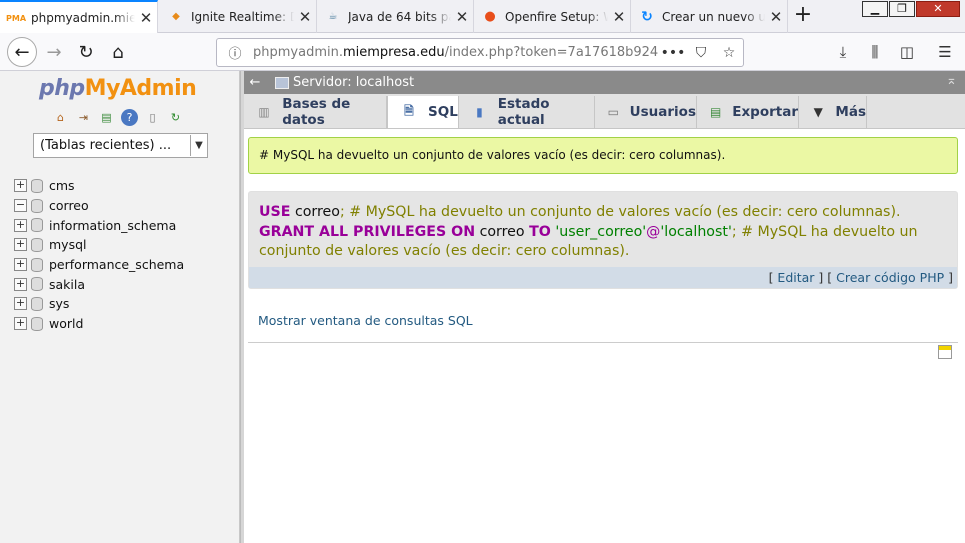 This screenshot has width=965, height=543. What do you see at coordinates (399, 16) in the screenshot?
I see `tab-title: Java de 64 bits para Windows` at bounding box center [399, 16].